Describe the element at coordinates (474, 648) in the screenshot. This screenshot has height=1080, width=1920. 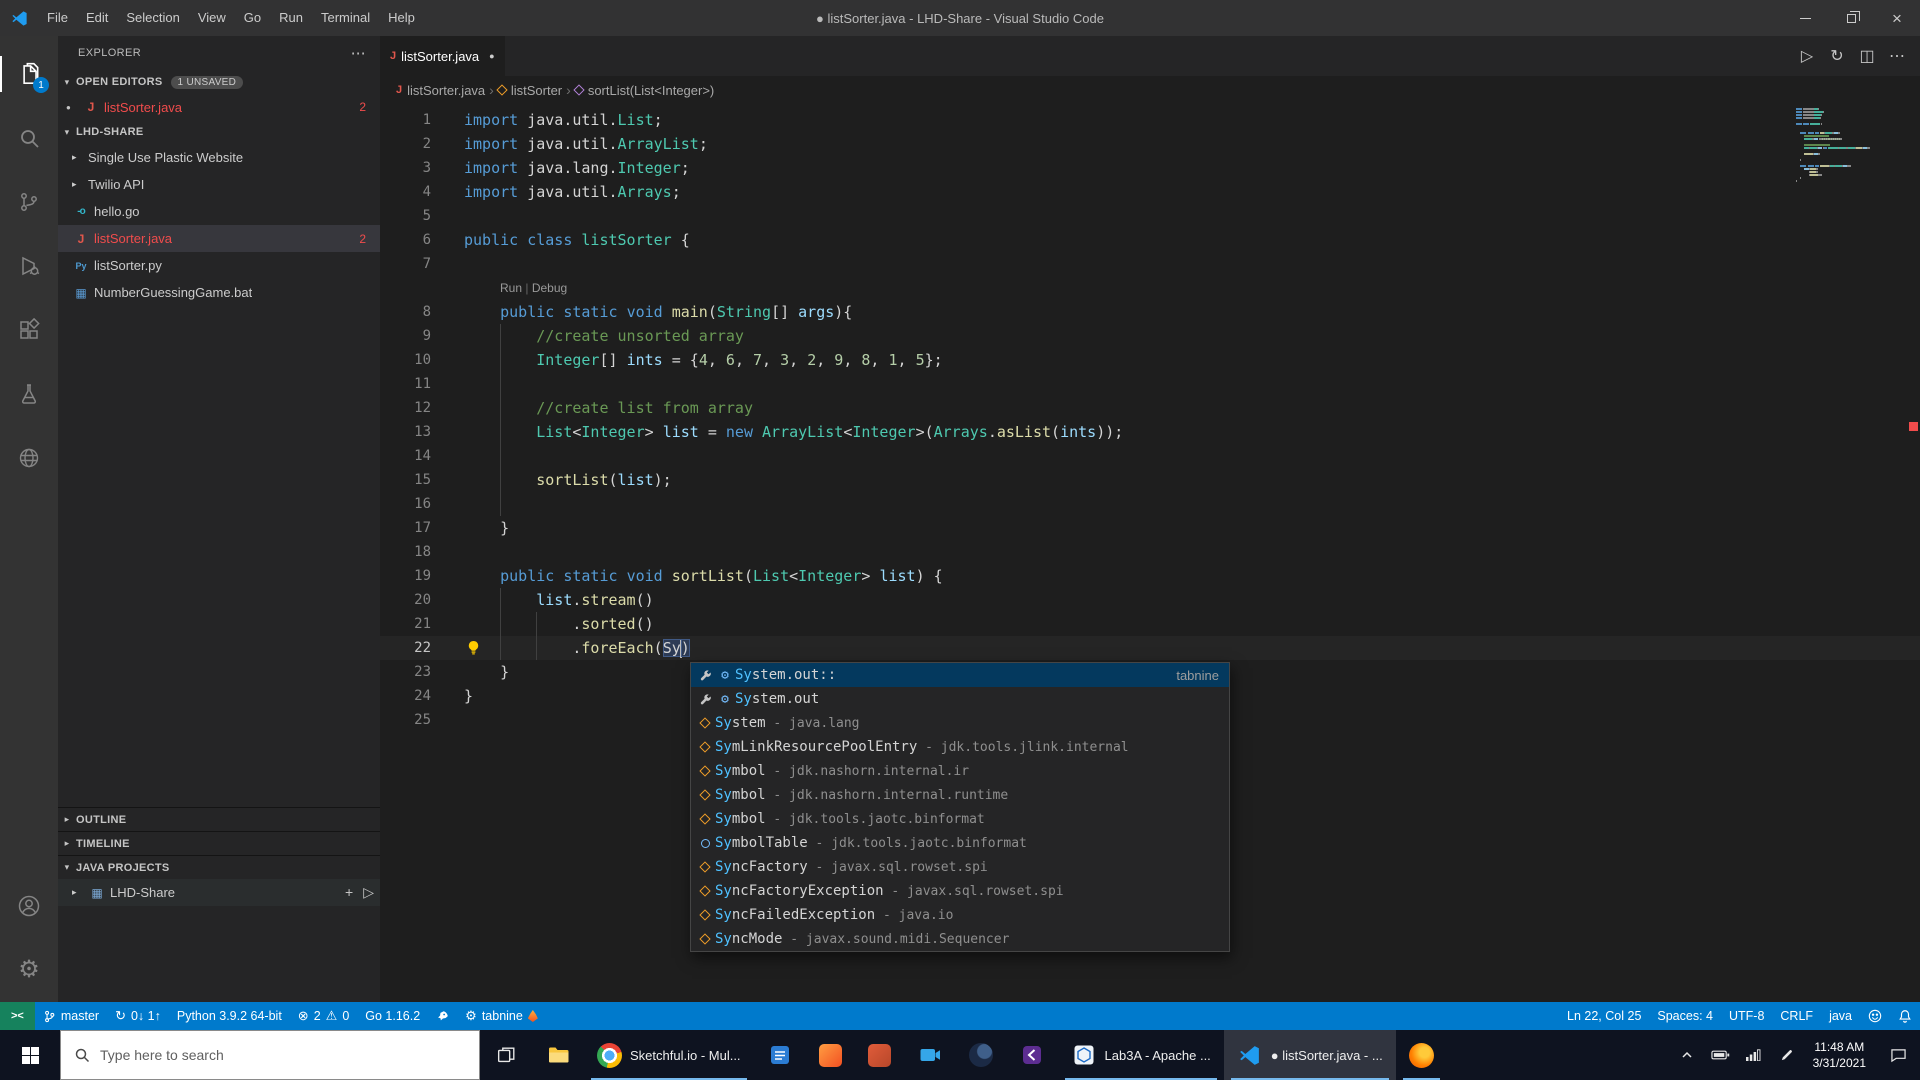
I see `lightbulb-icon` at that location.